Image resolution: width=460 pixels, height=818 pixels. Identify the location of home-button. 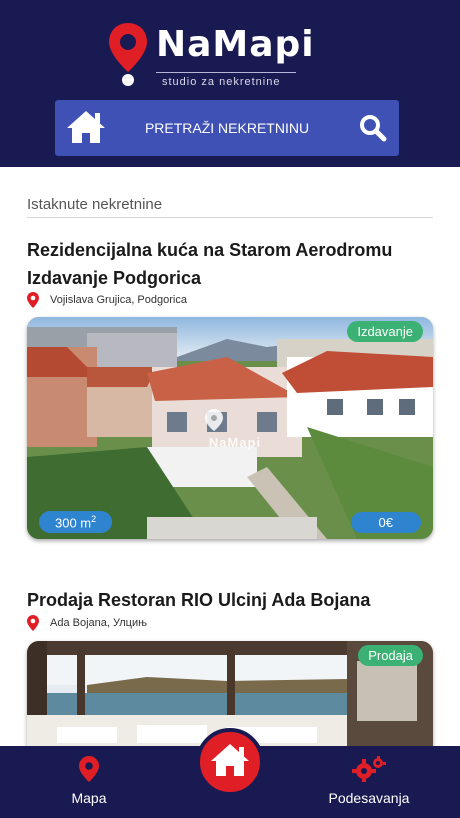
(230, 762).